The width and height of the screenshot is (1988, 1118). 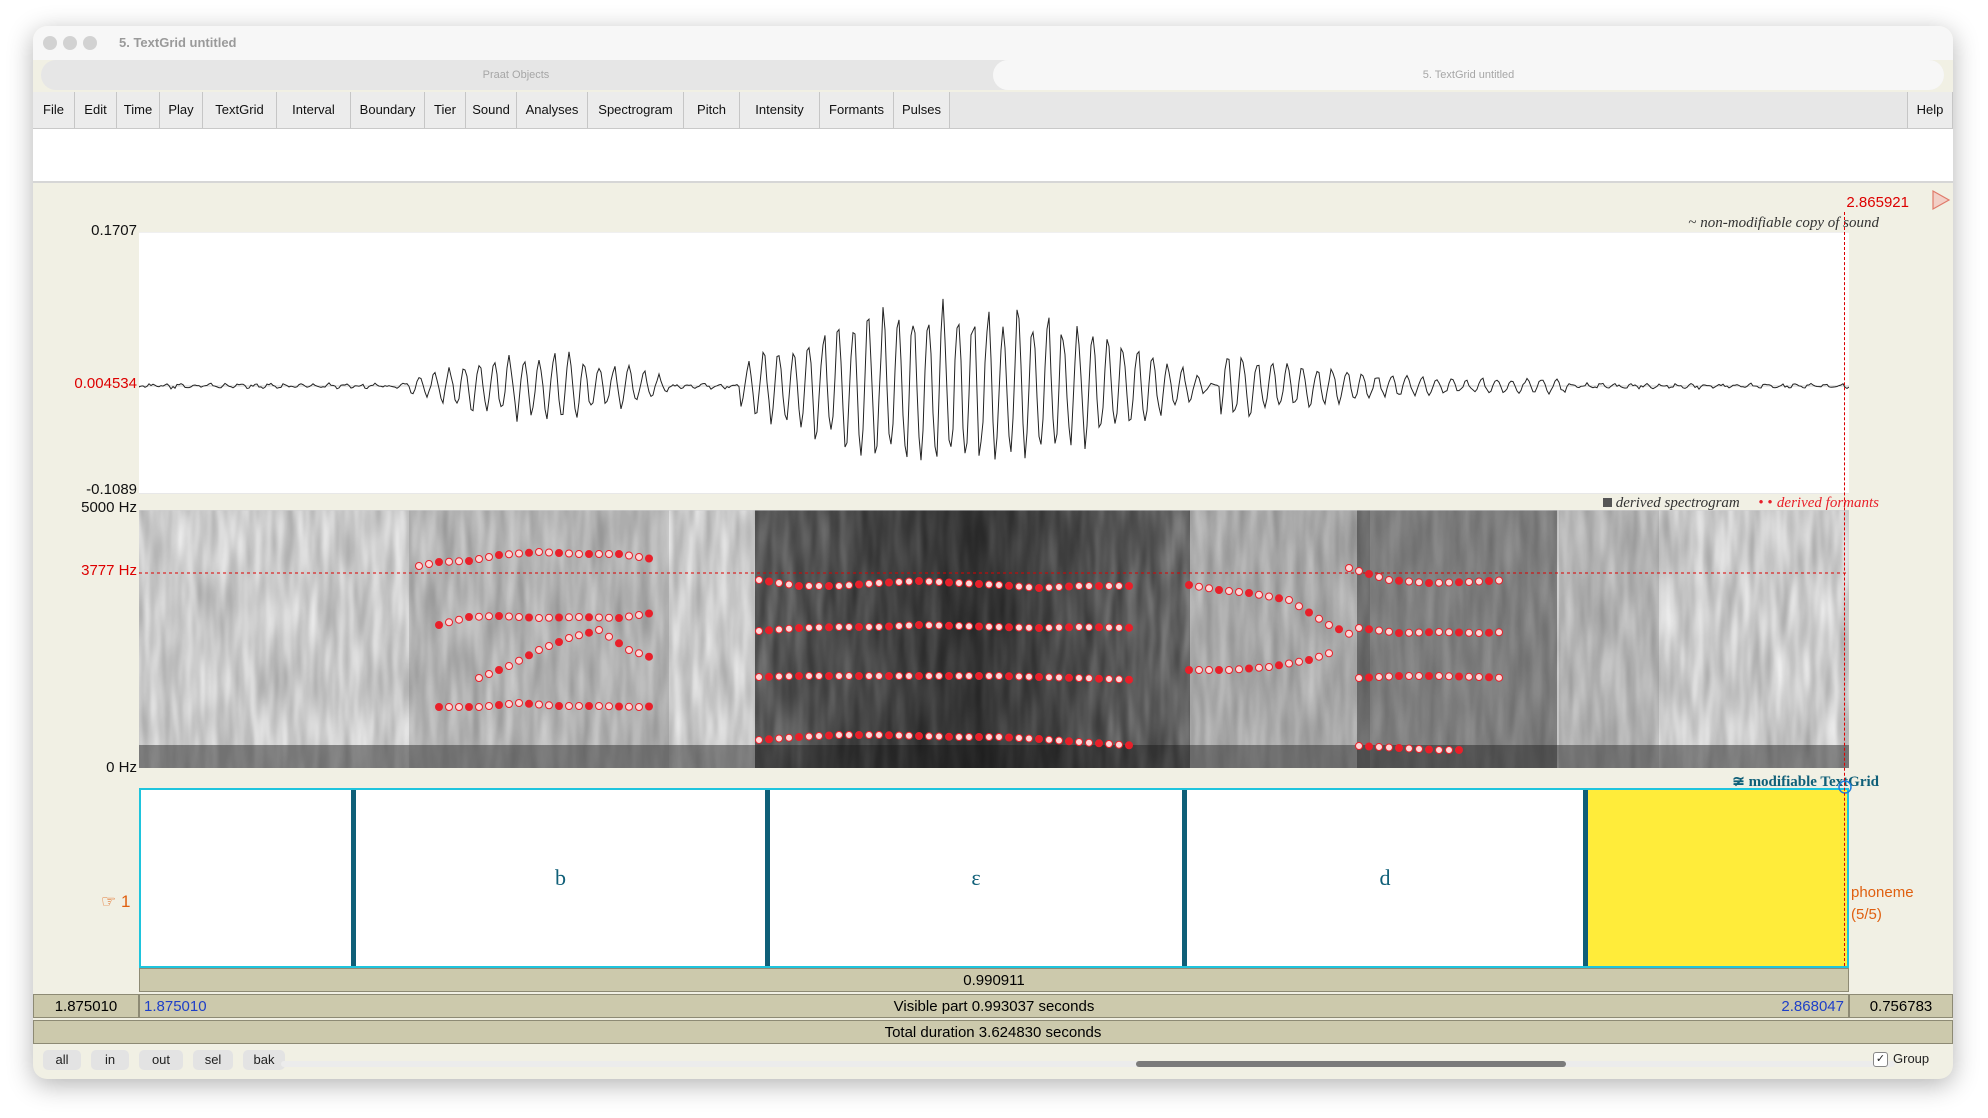 I want to click on group-checkbox: ✓, so click(x=1880, y=1059).